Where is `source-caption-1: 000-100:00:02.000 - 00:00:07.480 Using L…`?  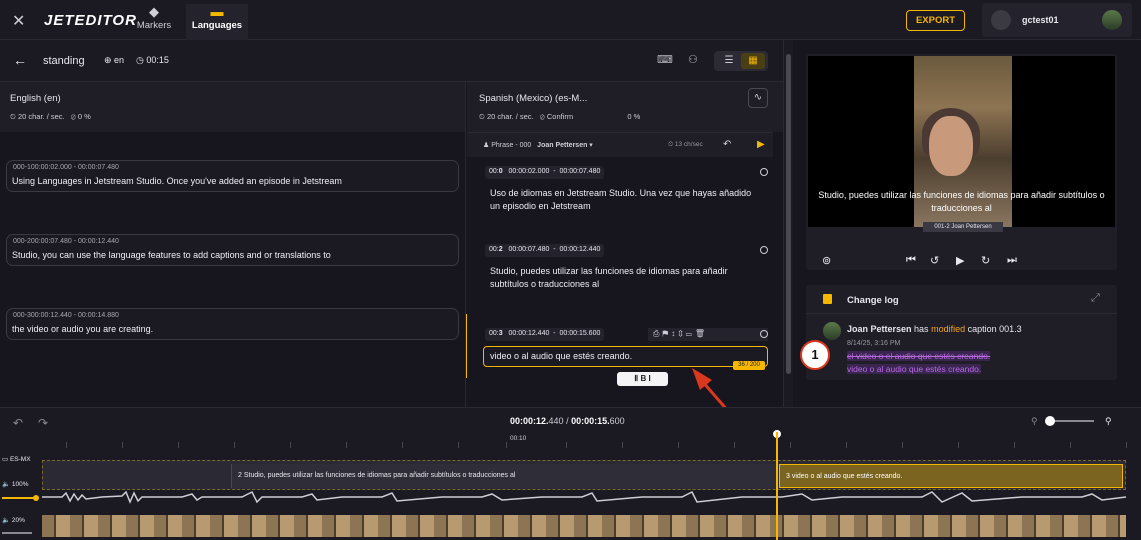
source-caption-1: 000-100:00:02.000 - 00:00:07.480 Using L… is located at coordinates (232, 176).